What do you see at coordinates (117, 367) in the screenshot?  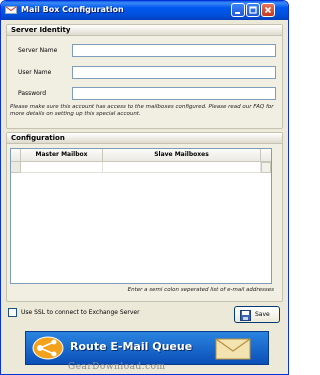 I see `watermark: GearDownload.com` at bounding box center [117, 367].